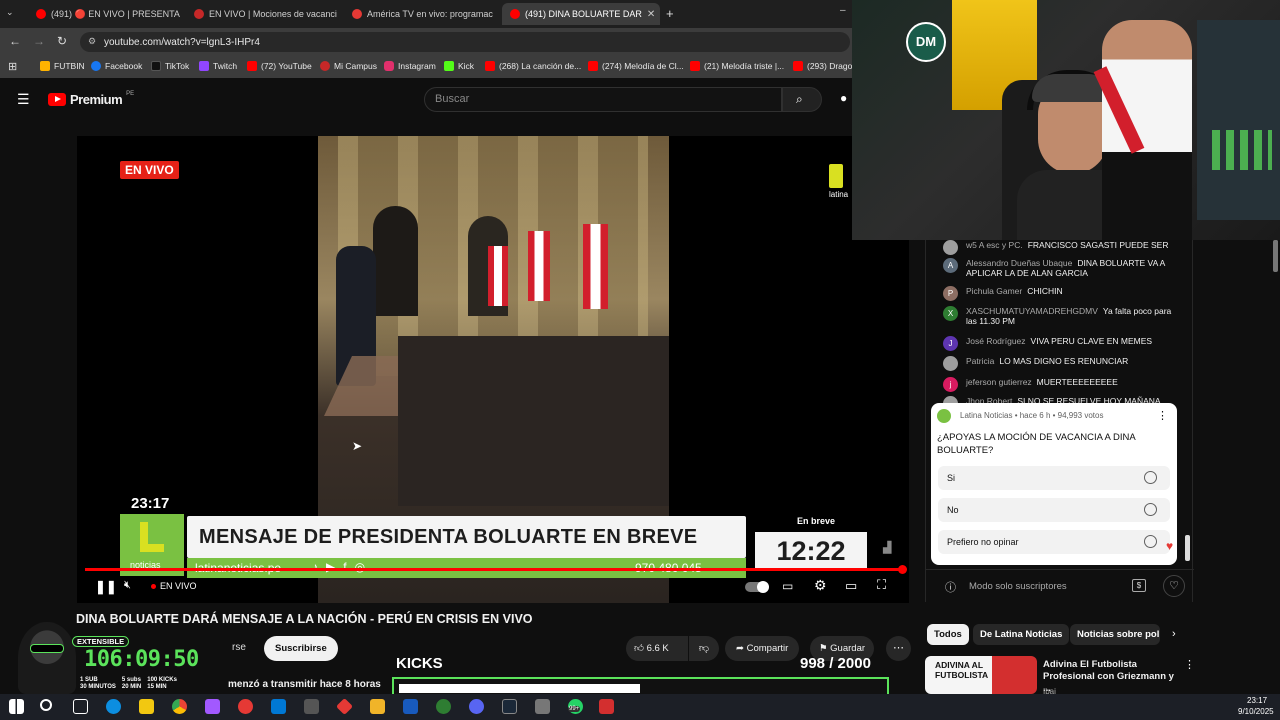 The image size is (1280, 720). I want to click on like-button: 👍︎ 6.6 K, so click(657, 648).